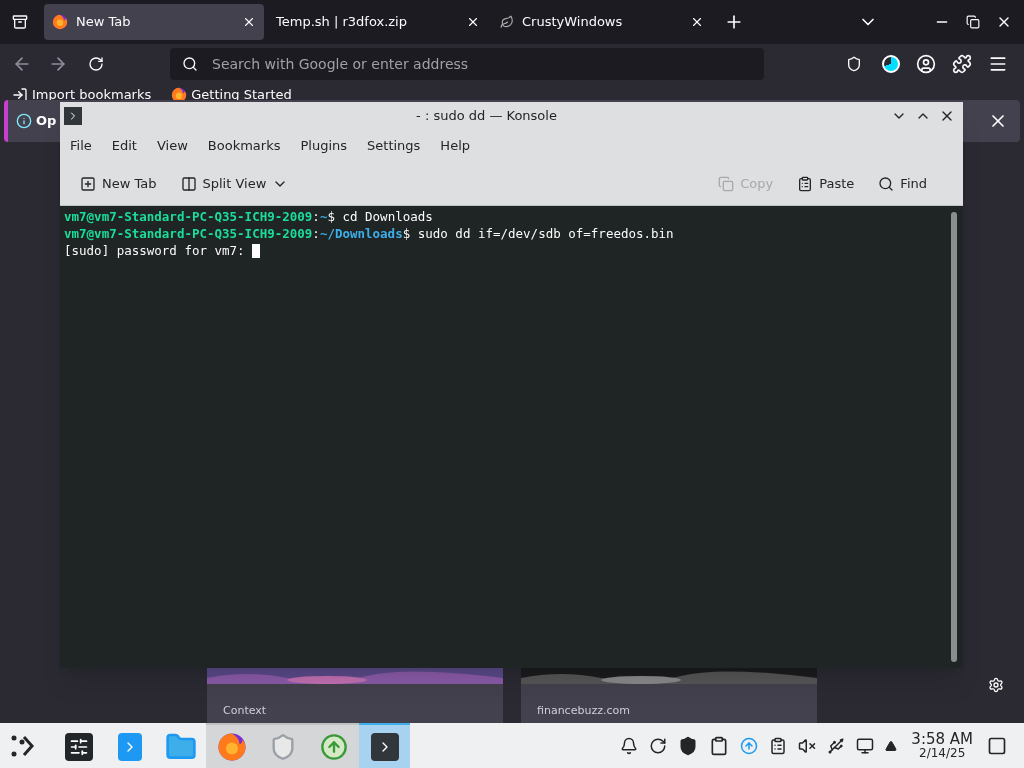  I want to click on clock-time: 3:58 AM, so click(942, 739).